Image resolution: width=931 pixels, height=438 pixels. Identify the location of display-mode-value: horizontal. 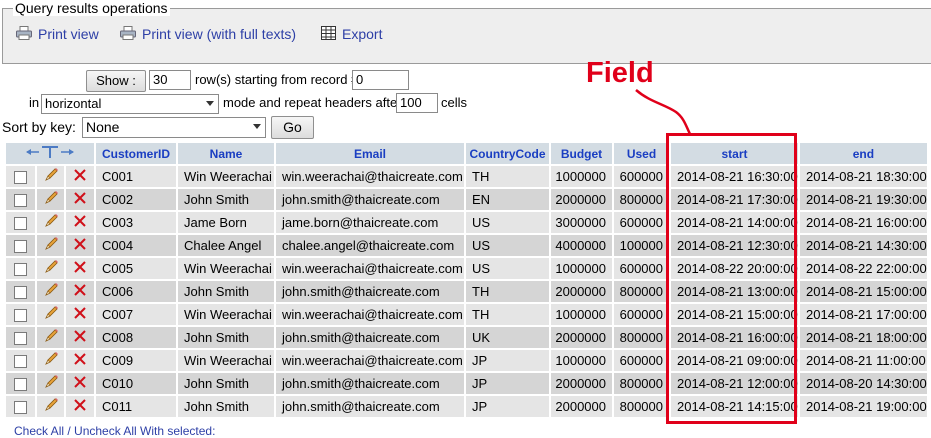
(73, 103).